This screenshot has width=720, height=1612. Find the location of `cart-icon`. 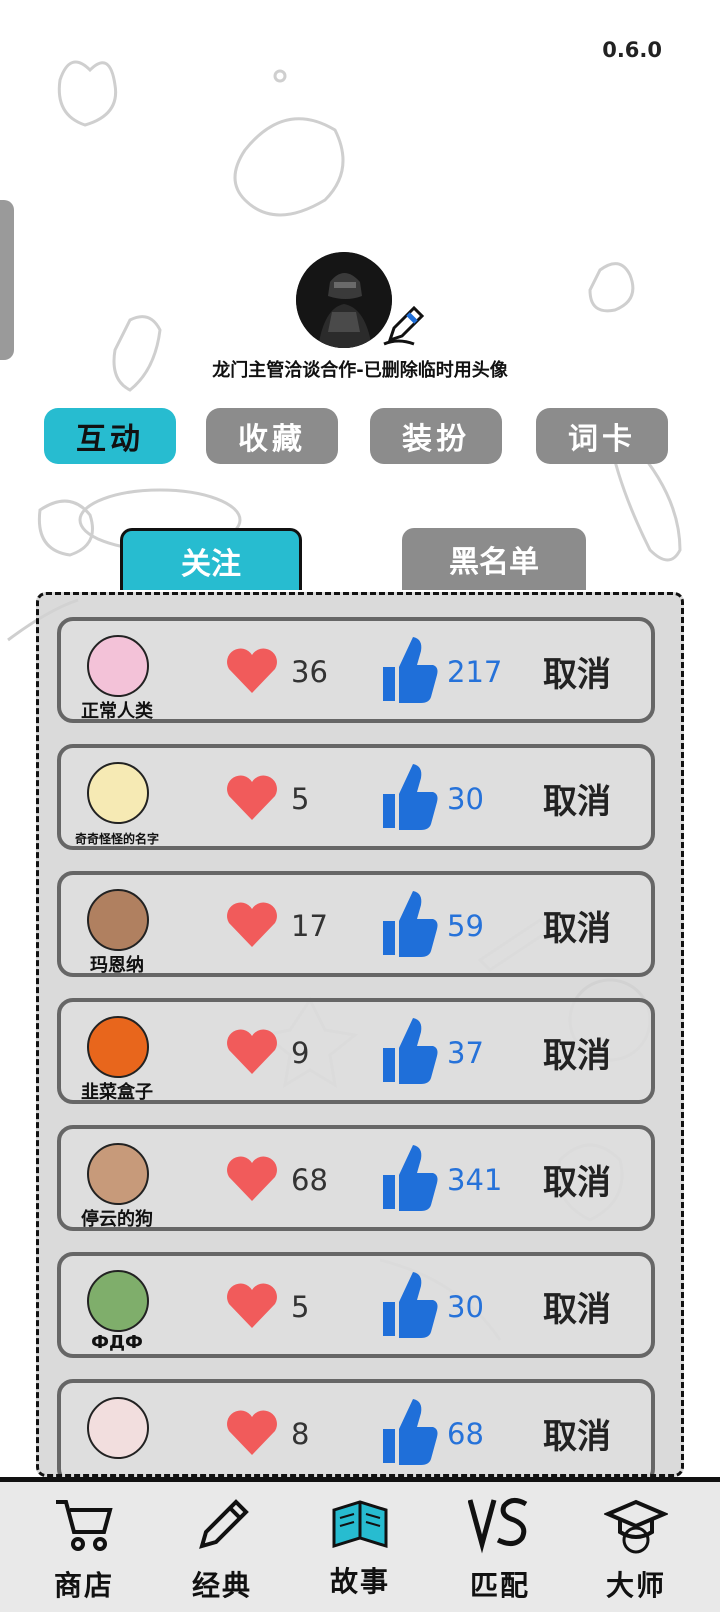

cart-icon is located at coordinates (84, 1525).